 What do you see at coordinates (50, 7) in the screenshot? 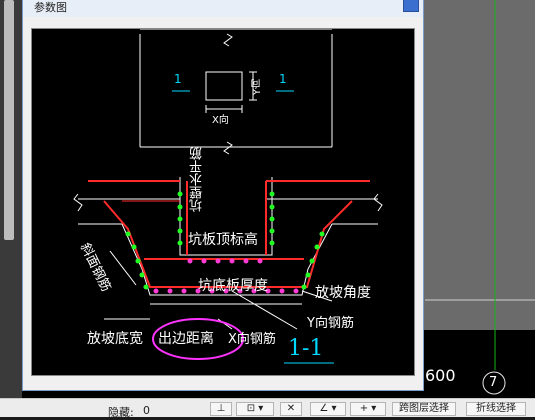
I see `dialog-title: 参数图` at bounding box center [50, 7].